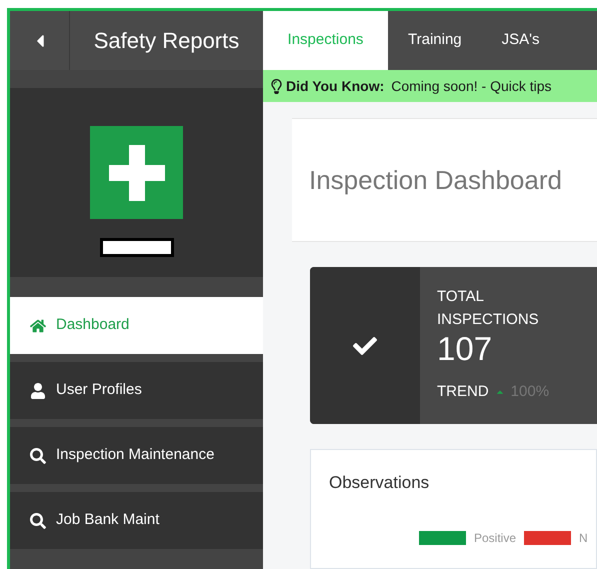  I want to click on stat-value: 107, so click(465, 349).